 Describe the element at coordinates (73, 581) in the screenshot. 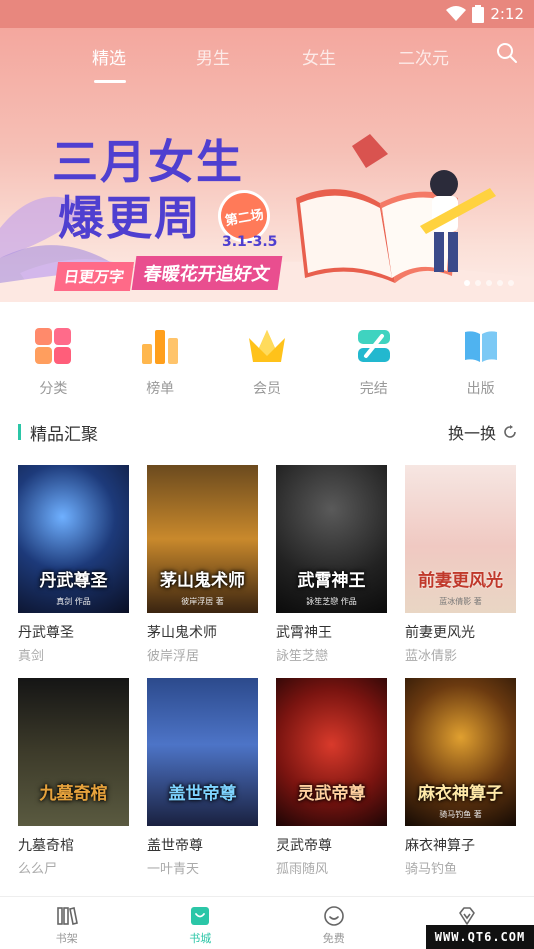

I see `cover-title: 丹武尊圣` at that location.